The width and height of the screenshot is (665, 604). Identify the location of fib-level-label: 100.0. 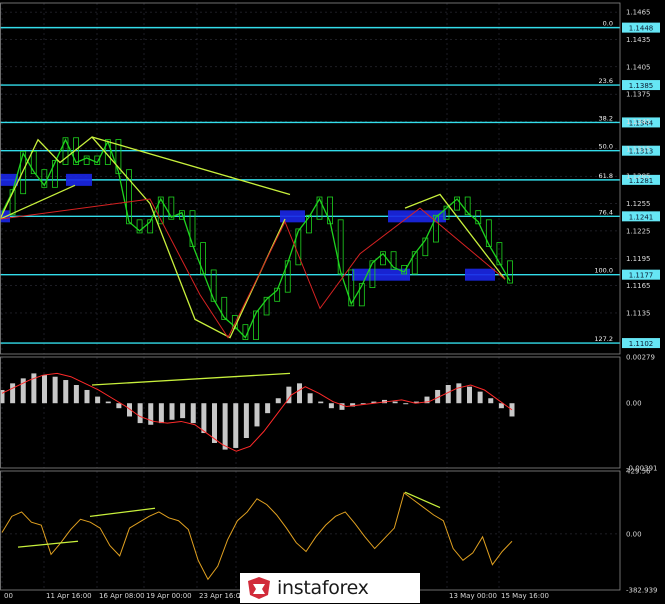
(603, 271).